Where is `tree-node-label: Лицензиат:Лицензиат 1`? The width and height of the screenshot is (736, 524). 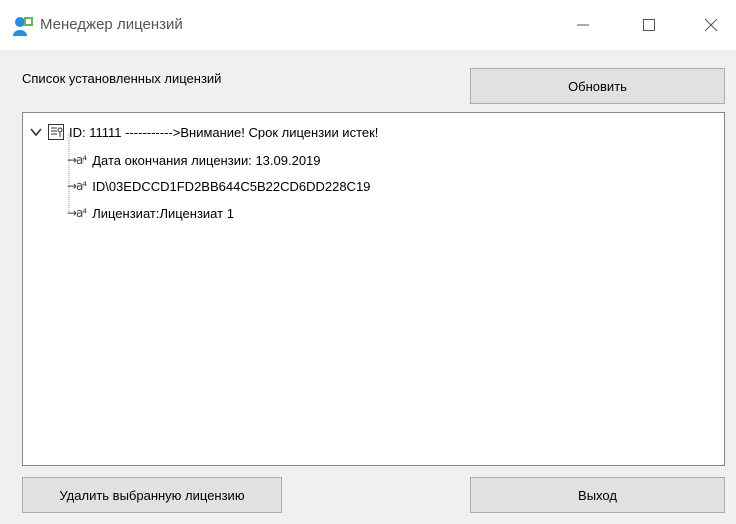
tree-node-label: Лицензиат:Лицензиат 1 is located at coordinates (163, 213).